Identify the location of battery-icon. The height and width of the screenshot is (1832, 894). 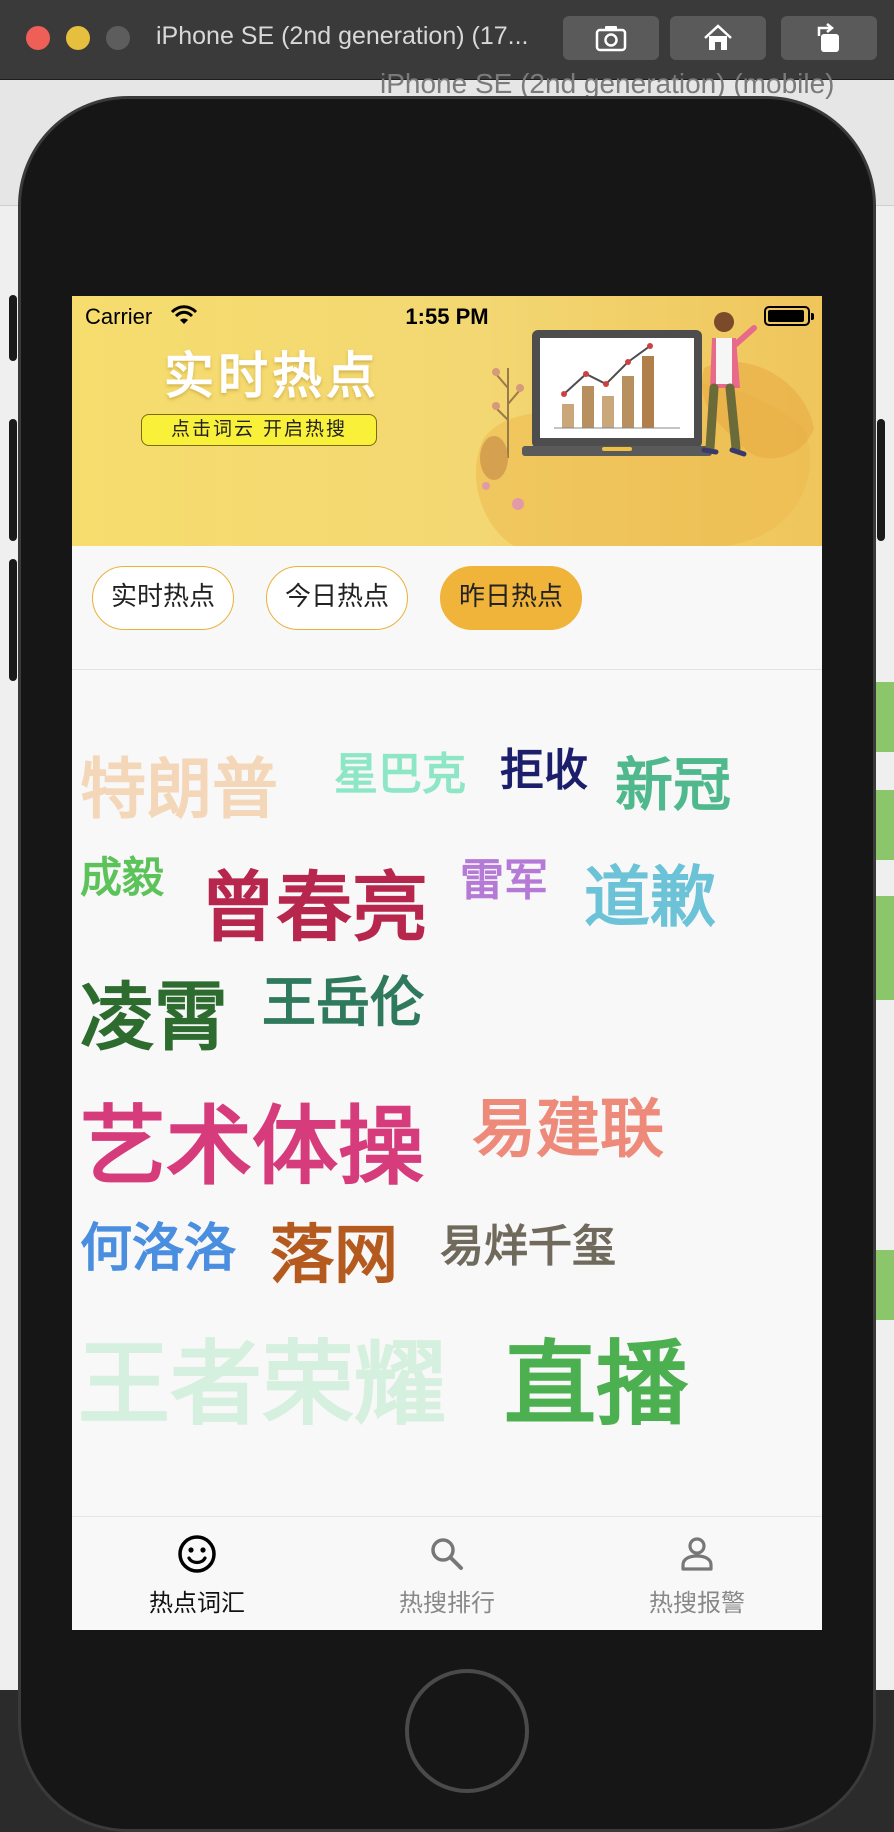
(789, 316).